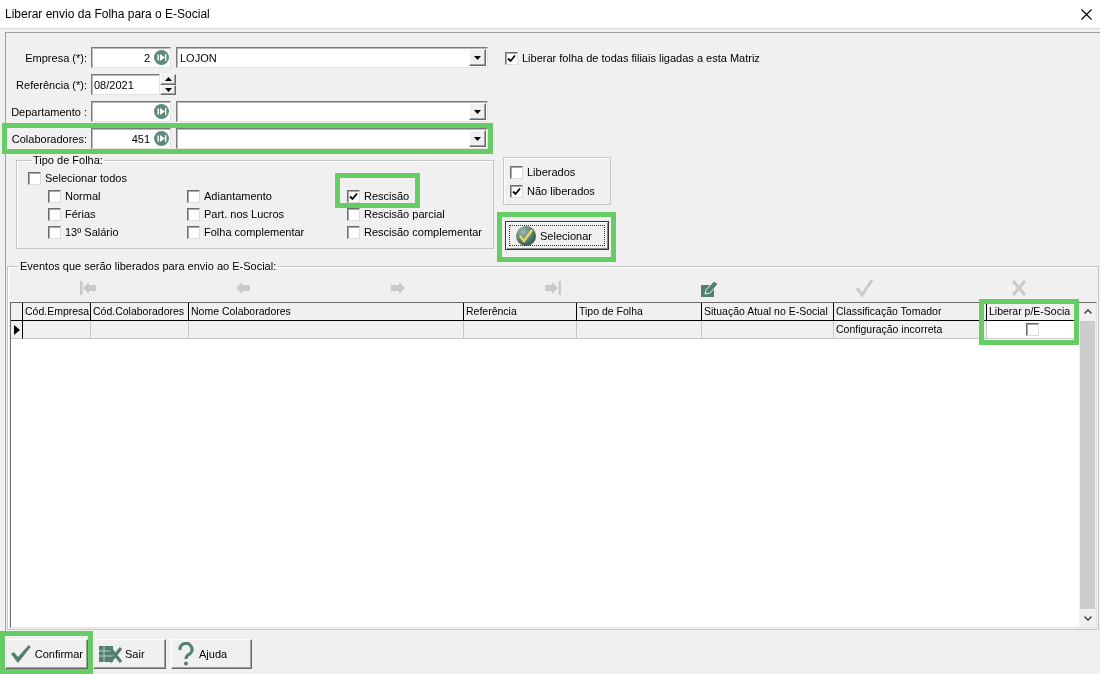 Image resolution: width=1100 pixels, height=674 pixels. Describe the element at coordinates (1087, 465) in the screenshot. I see `scrollbar-thumb` at that location.